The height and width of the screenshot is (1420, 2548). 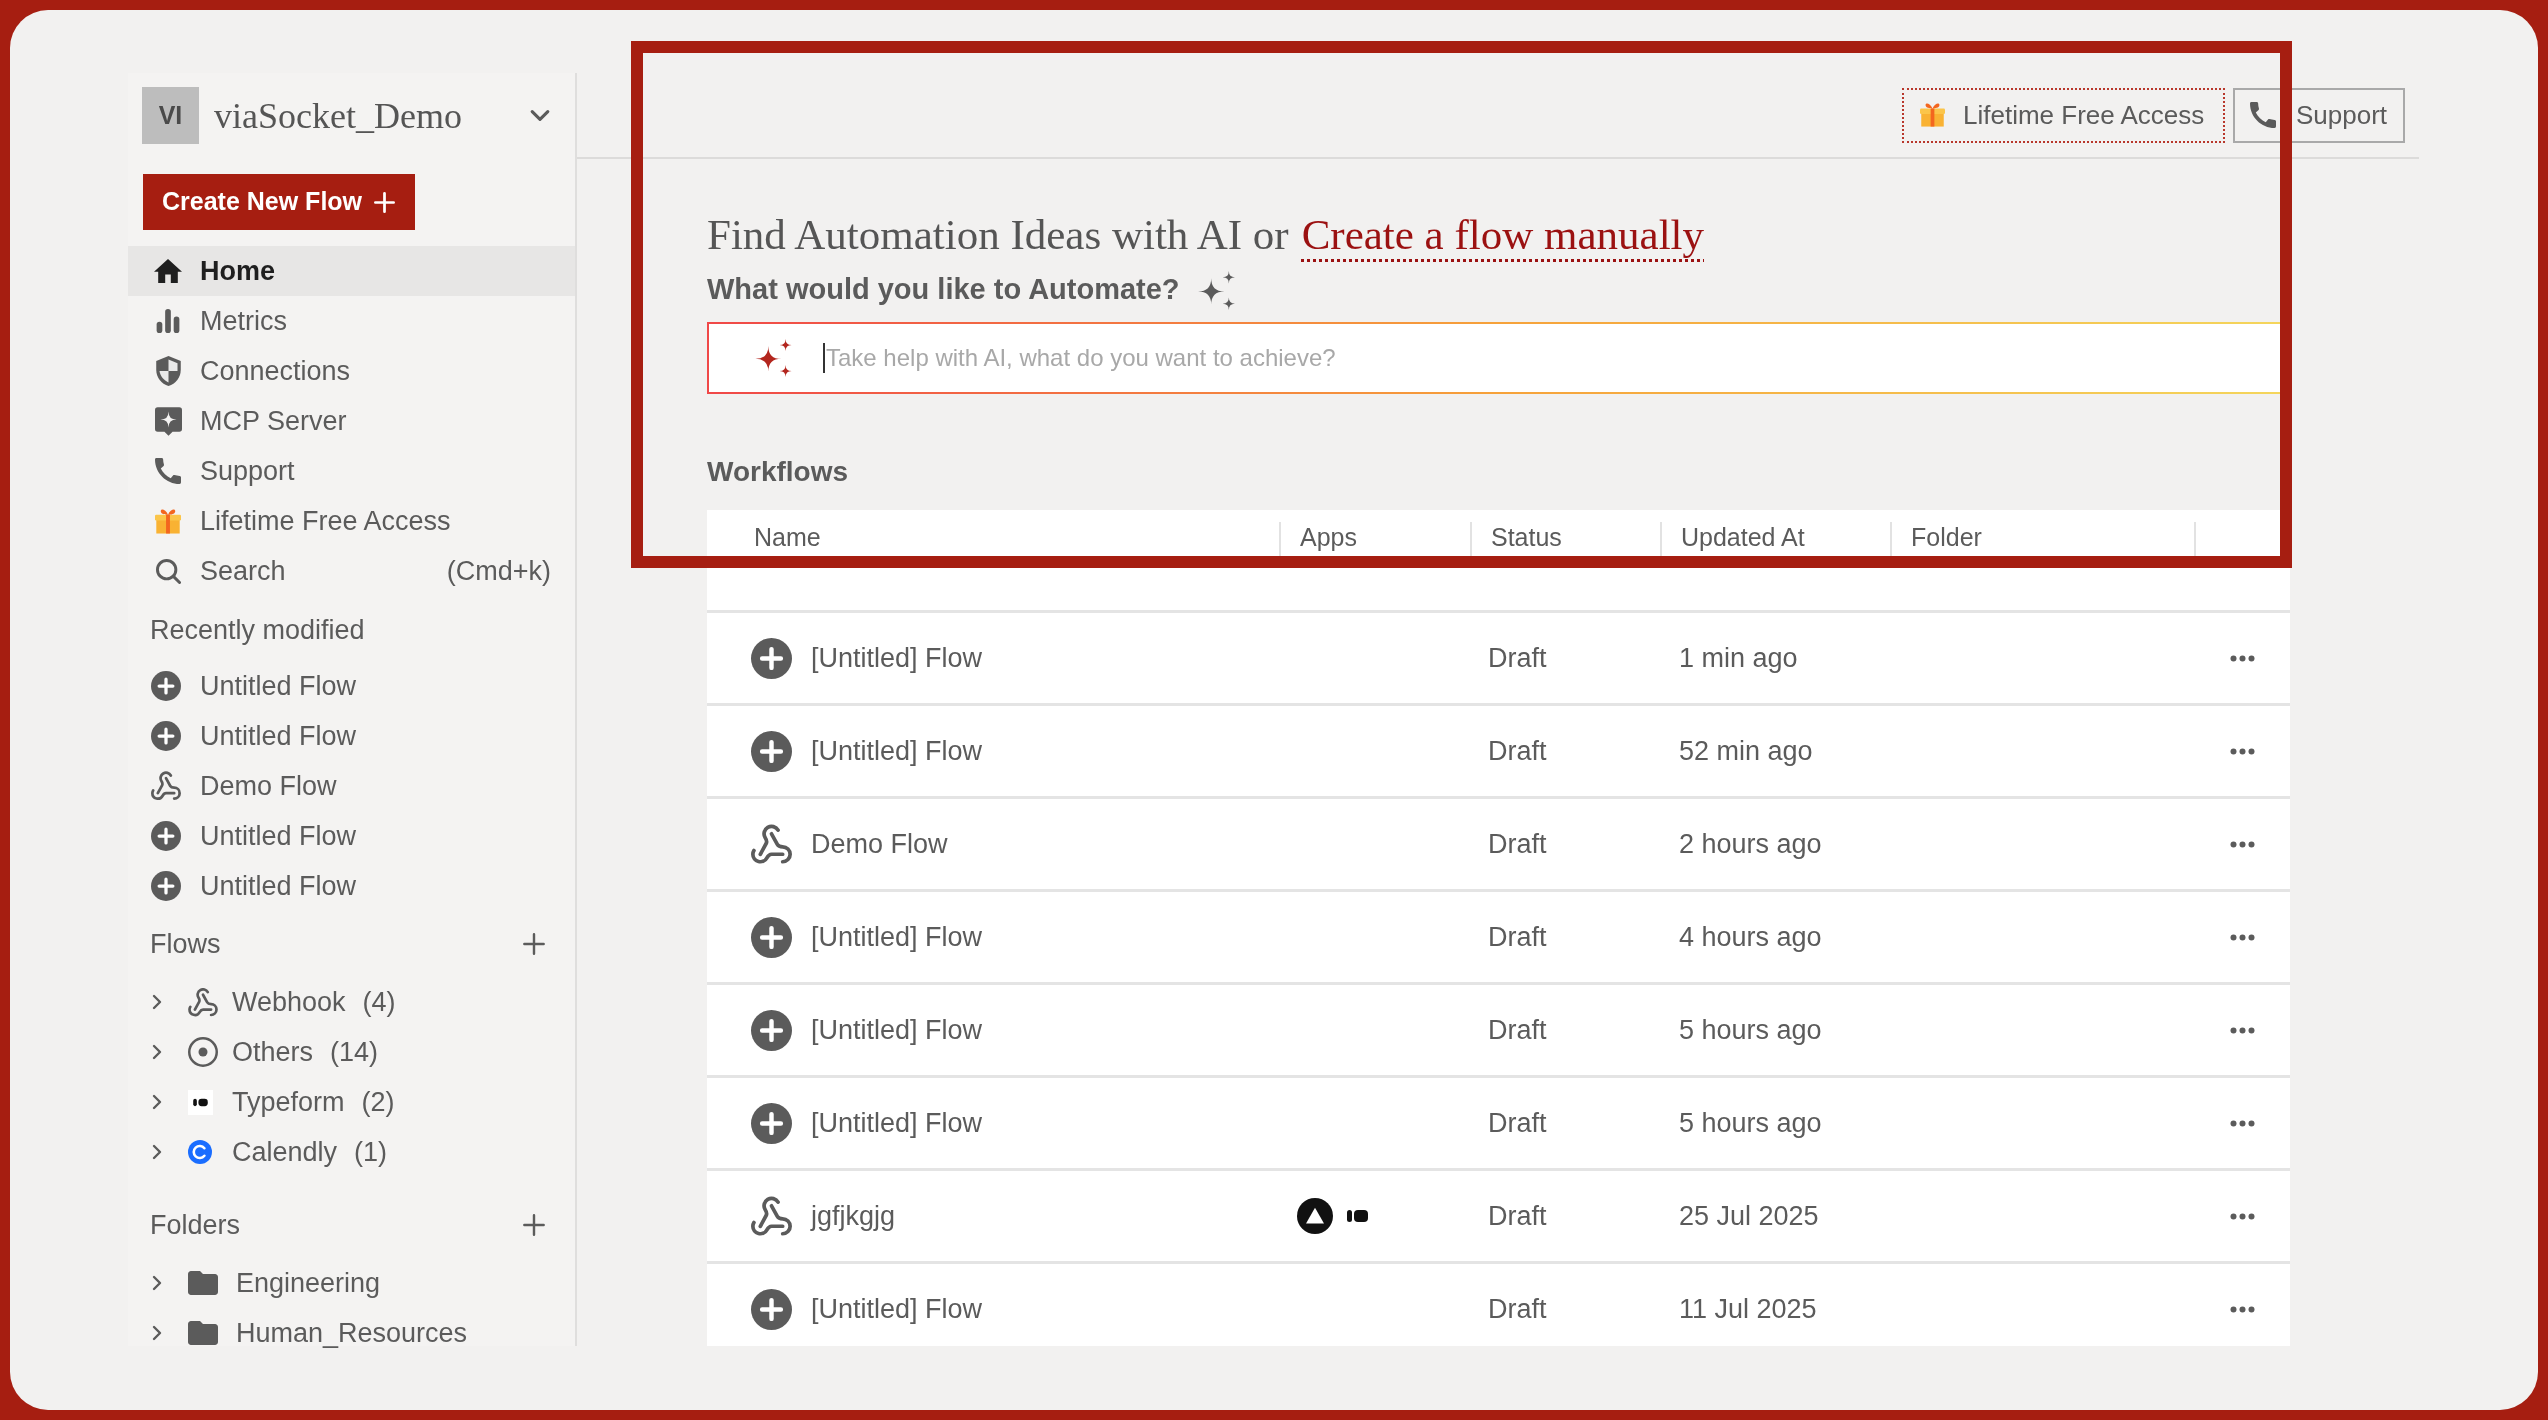 What do you see at coordinates (1749, 1215) in the screenshot?
I see `table-cell: 25 Jul 2025` at bounding box center [1749, 1215].